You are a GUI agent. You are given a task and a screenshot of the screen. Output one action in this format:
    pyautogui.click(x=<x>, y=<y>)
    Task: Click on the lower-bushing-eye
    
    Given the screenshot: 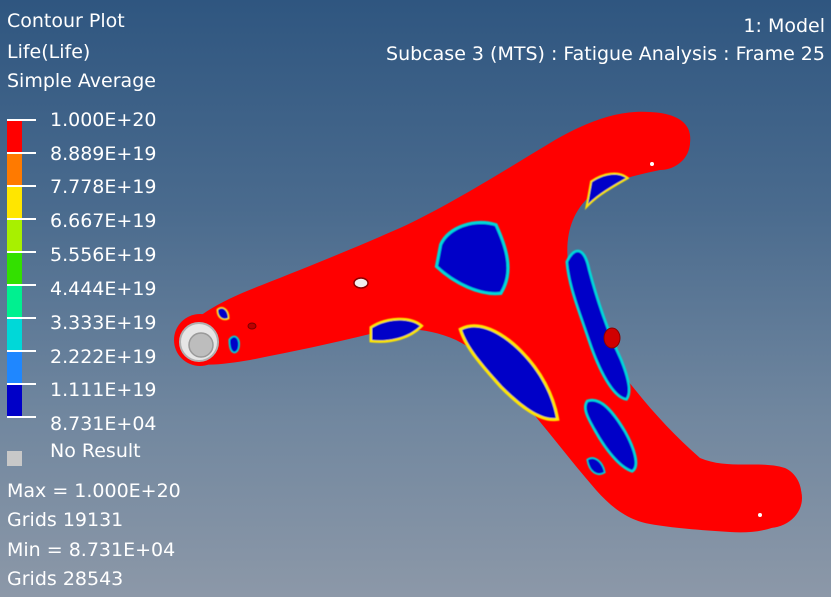 What is the action you would take?
    pyautogui.click(x=768, y=498)
    